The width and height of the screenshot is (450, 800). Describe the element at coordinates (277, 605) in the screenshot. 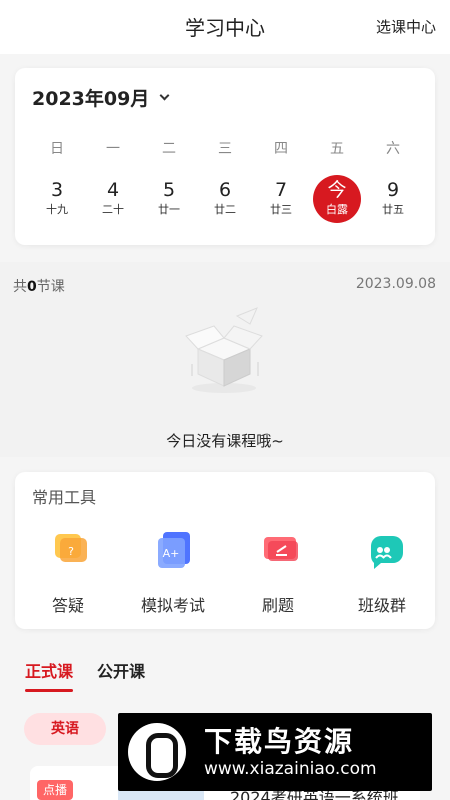

I see `tool-label: 刷题` at that location.